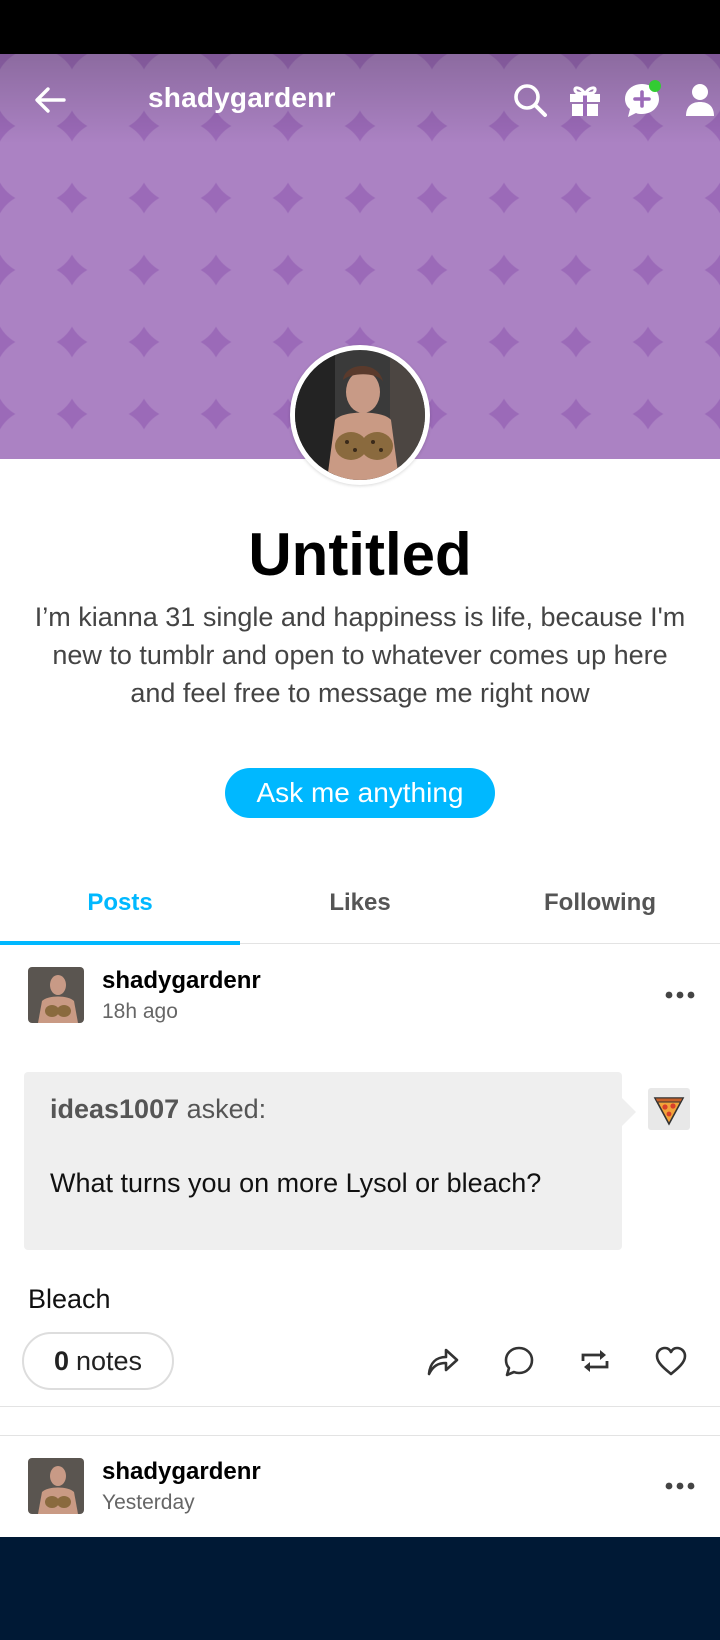  I want to click on post-timestamp: 18h ago, so click(140, 1011).